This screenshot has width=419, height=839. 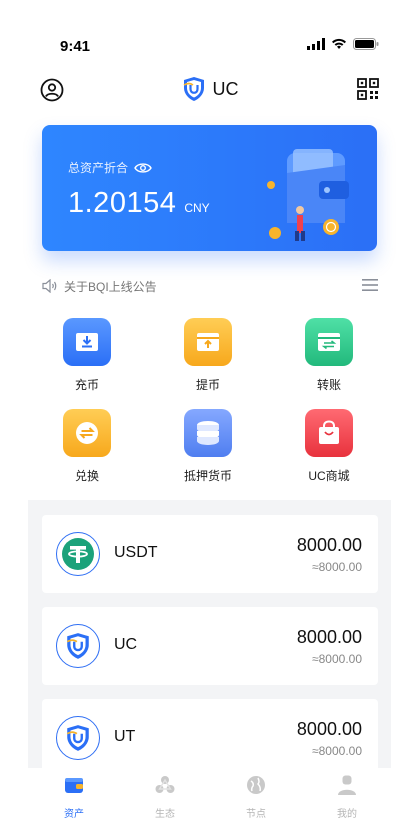 What do you see at coordinates (75, 46) in the screenshot?
I see `status-time: 9:41` at bounding box center [75, 46].